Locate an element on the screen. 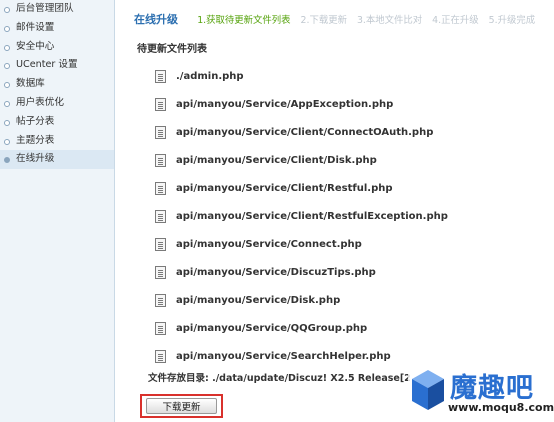  sidebar-item-label: 用户表优化 is located at coordinates (40, 102).